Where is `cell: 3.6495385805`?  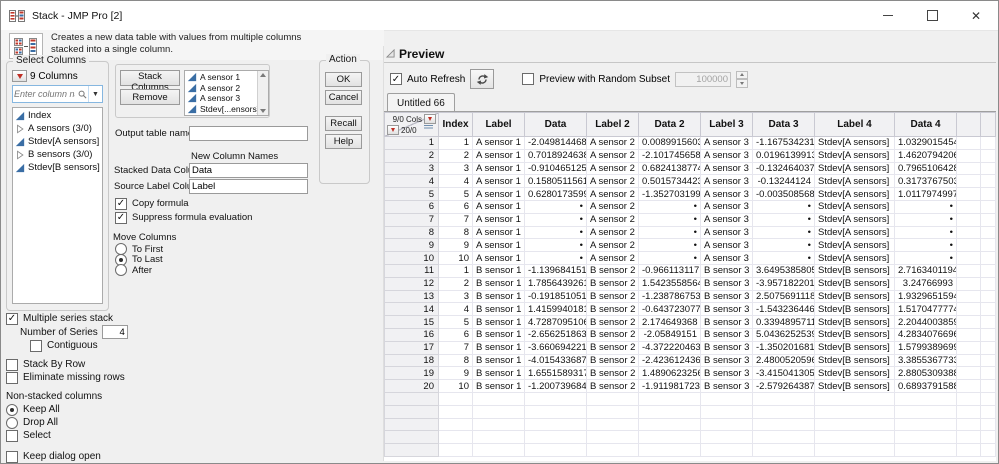
cell: 3.6495385805 is located at coordinates (783, 270).